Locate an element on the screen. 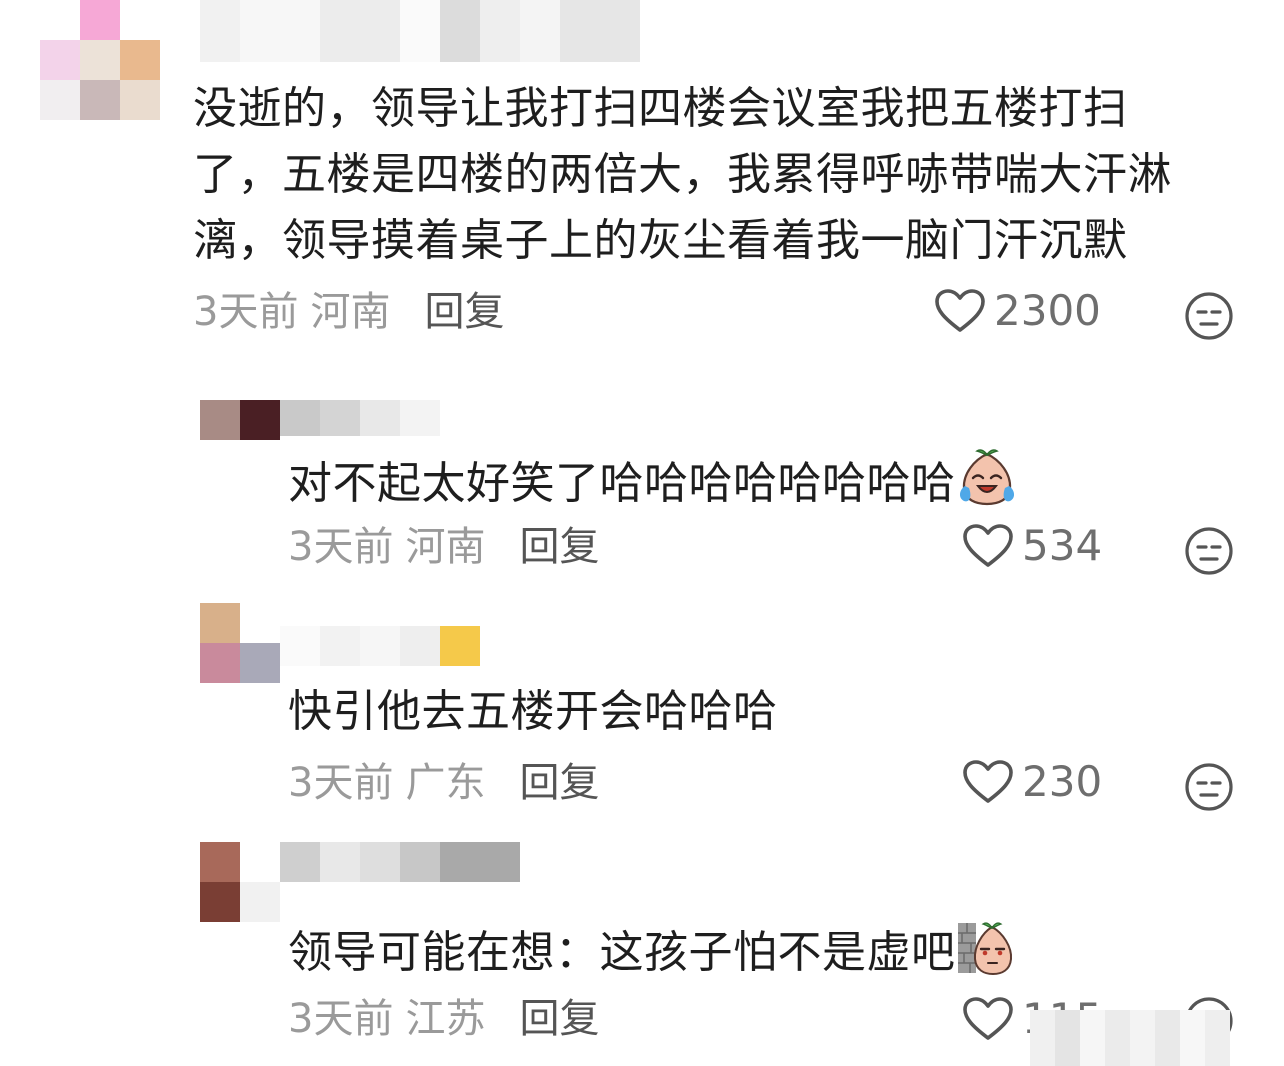 The width and height of the screenshot is (1284, 1066). comment-meta: 3天前 江苏 回复 is located at coordinates (443, 1019).